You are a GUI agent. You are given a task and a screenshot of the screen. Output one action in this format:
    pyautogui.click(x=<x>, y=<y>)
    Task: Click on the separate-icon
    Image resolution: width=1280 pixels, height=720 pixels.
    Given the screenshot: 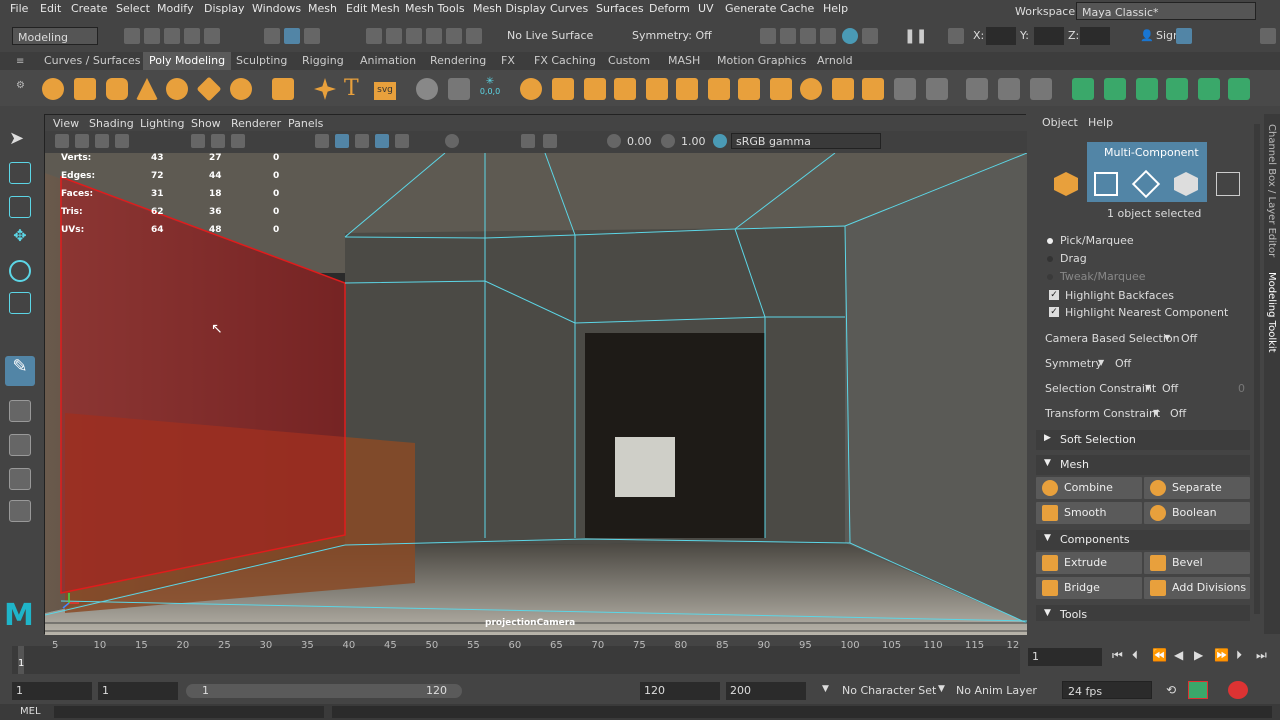 What is the action you would take?
    pyautogui.click(x=563, y=89)
    